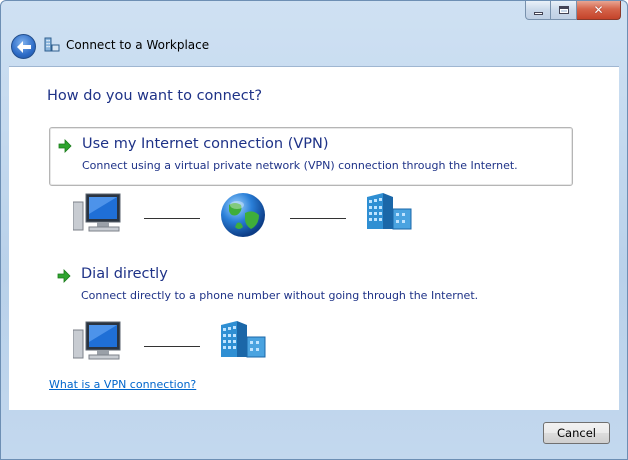 This screenshot has width=628, height=460. I want to click on cancel-button: Cancel, so click(576, 433).